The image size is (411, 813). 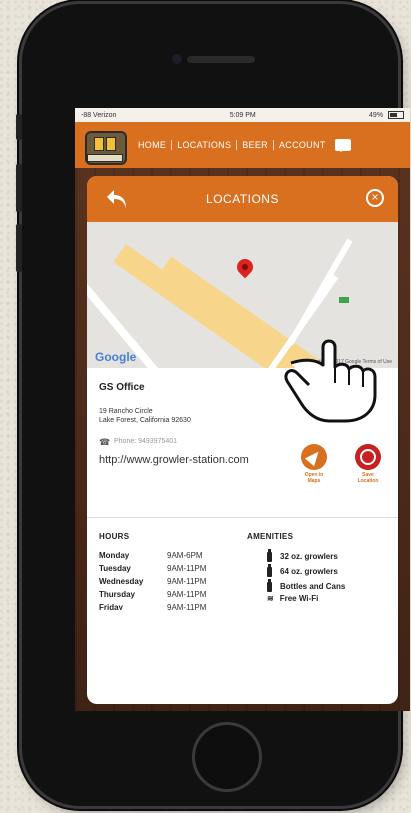 I want to click on hours-row: Friday 9AM-11PM, so click(x=169, y=605).